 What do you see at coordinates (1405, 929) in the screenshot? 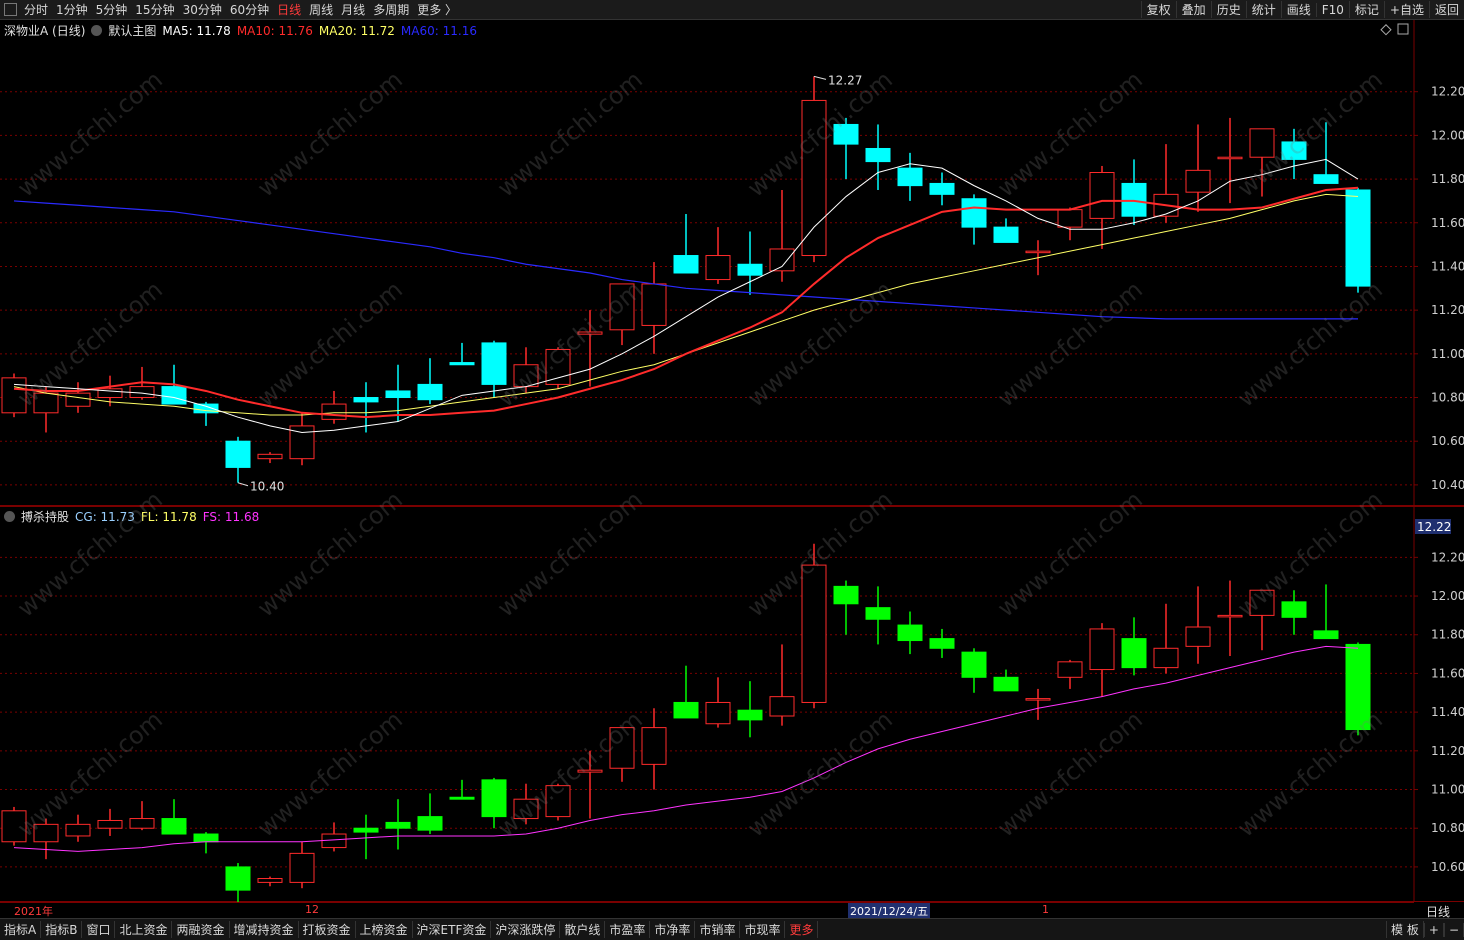
I see `bottom-right-button-0: 模 板` at bounding box center [1405, 929].